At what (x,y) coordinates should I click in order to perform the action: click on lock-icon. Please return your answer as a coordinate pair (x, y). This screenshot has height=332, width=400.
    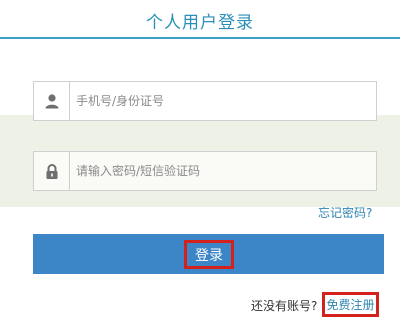
    Looking at the image, I should click on (52, 171).